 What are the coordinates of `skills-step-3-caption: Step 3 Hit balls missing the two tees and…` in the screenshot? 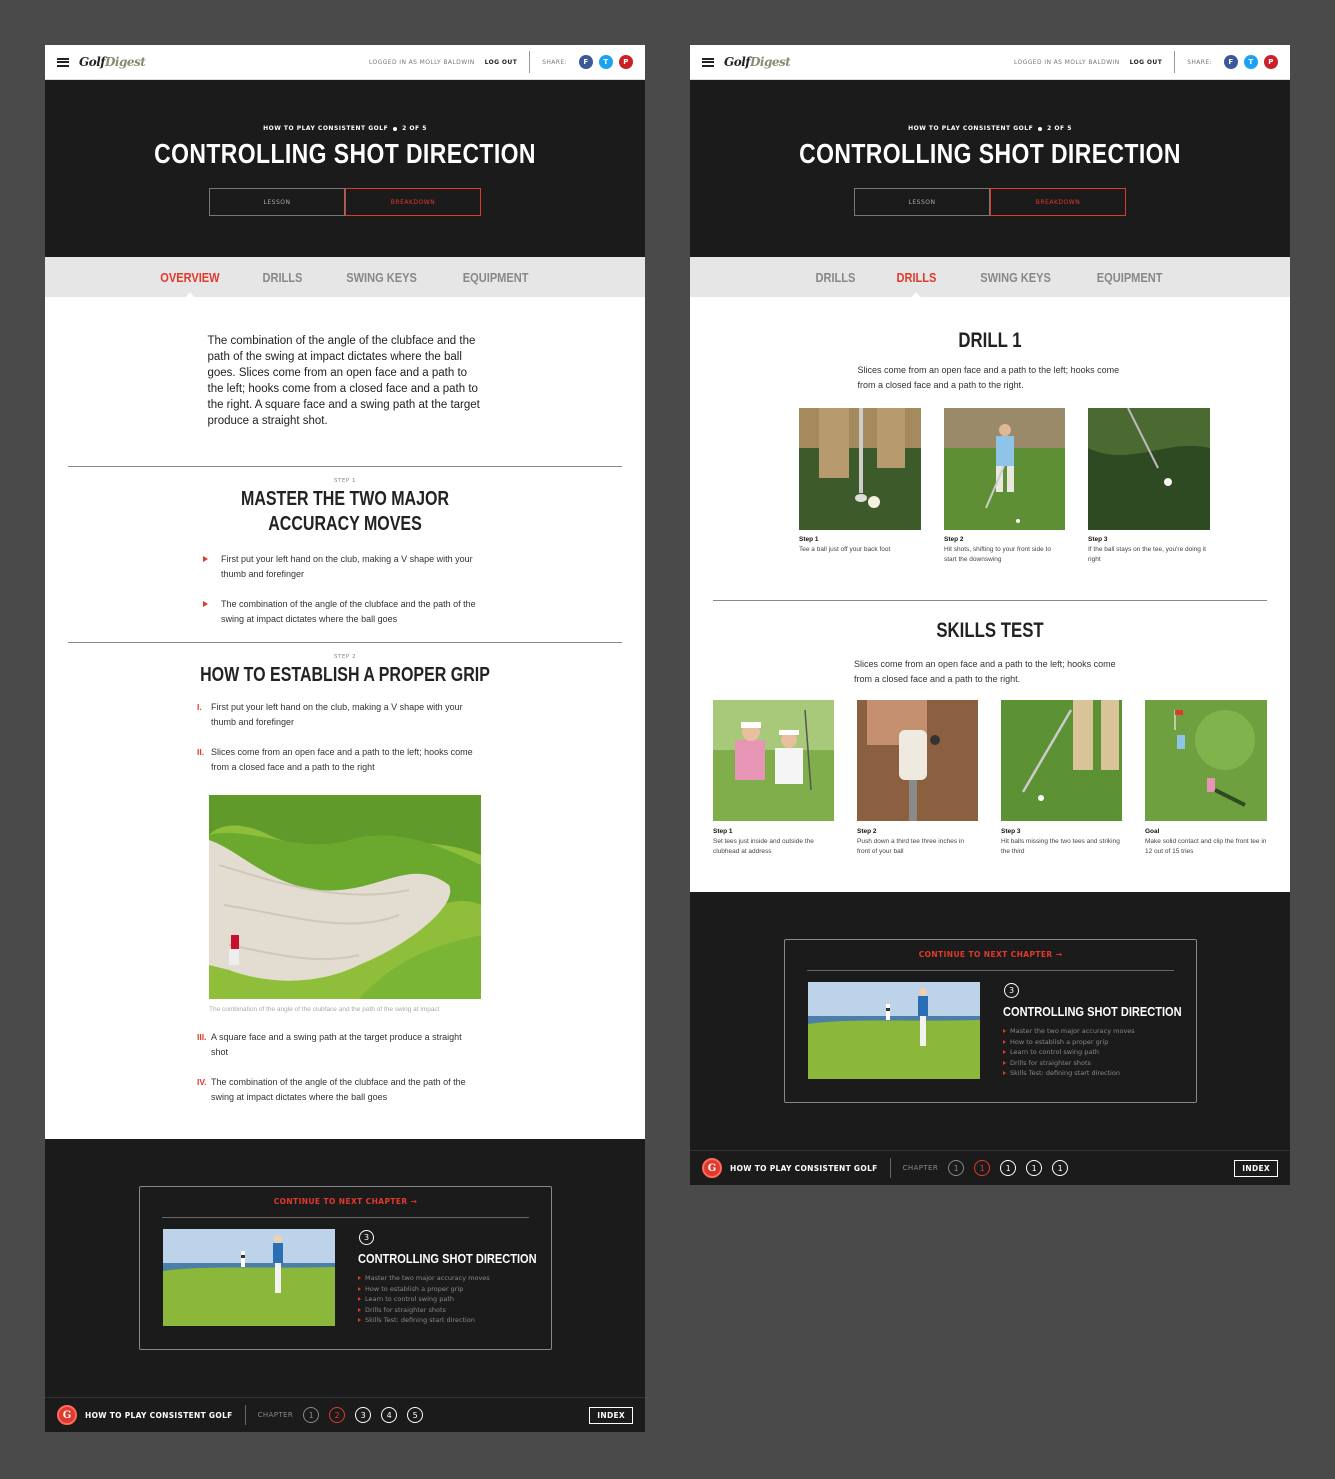 It's located at (1060, 841).